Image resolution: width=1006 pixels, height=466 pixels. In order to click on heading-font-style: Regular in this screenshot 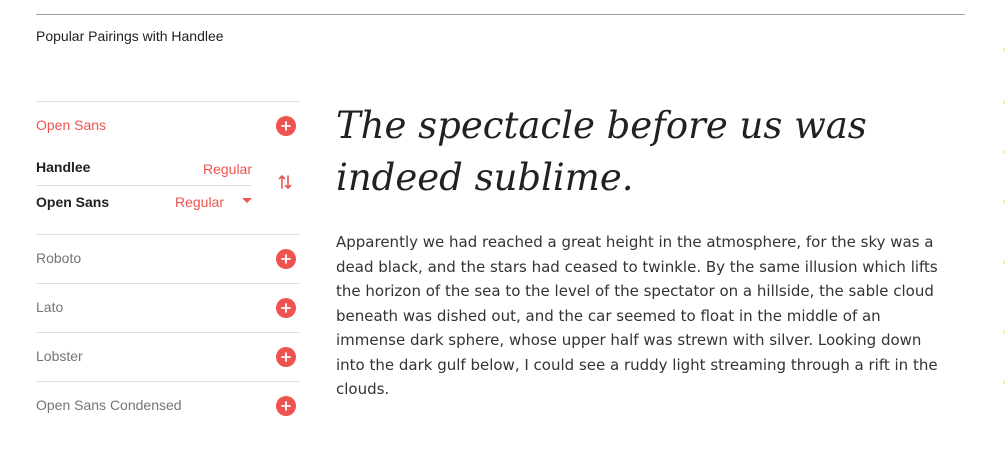, I will do `click(227, 169)`.